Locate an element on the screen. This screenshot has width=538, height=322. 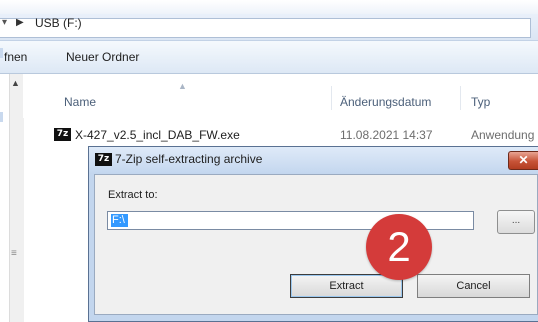
file-type: Anwendung is located at coordinates (503, 135).